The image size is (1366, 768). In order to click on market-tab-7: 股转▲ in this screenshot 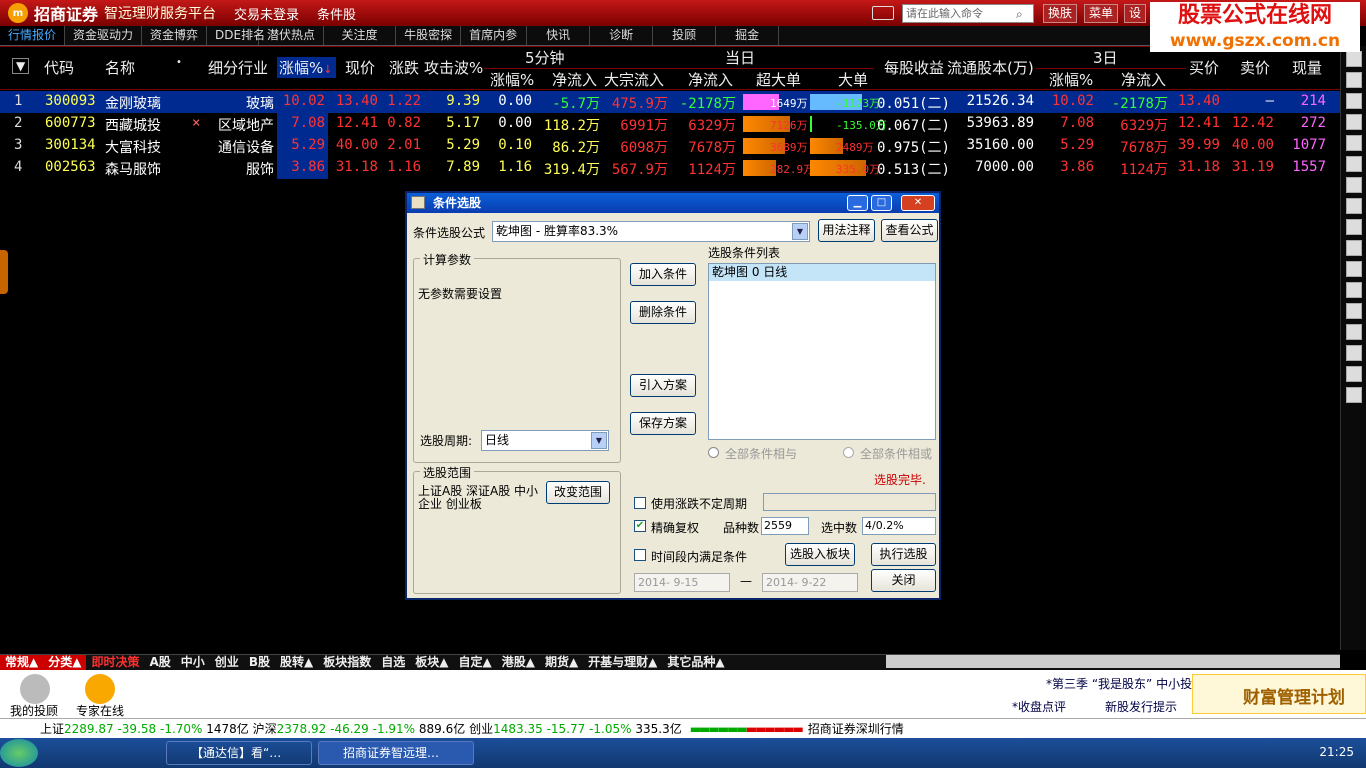, I will do `click(296, 662)`.